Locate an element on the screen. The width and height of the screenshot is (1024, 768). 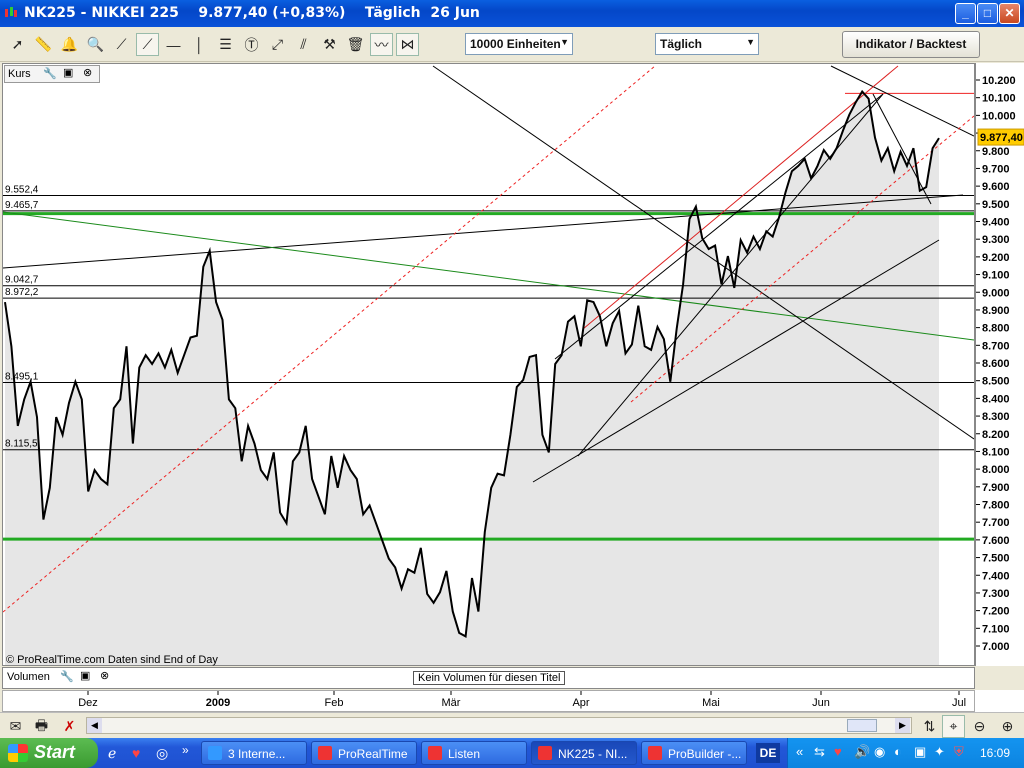
scroll-left-icon: ◀ is located at coordinates (94, 725).